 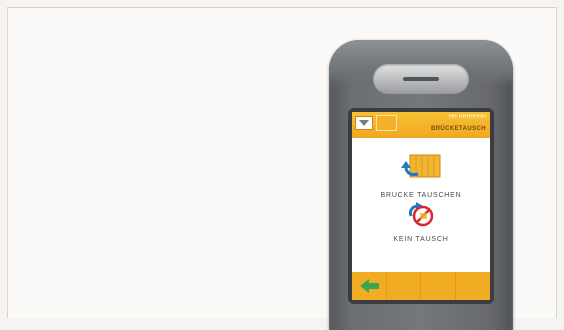 What do you see at coordinates (421, 195) in the screenshot?
I see `option-label: BRUCKE TAUSCHEN` at bounding box center [421, 195].